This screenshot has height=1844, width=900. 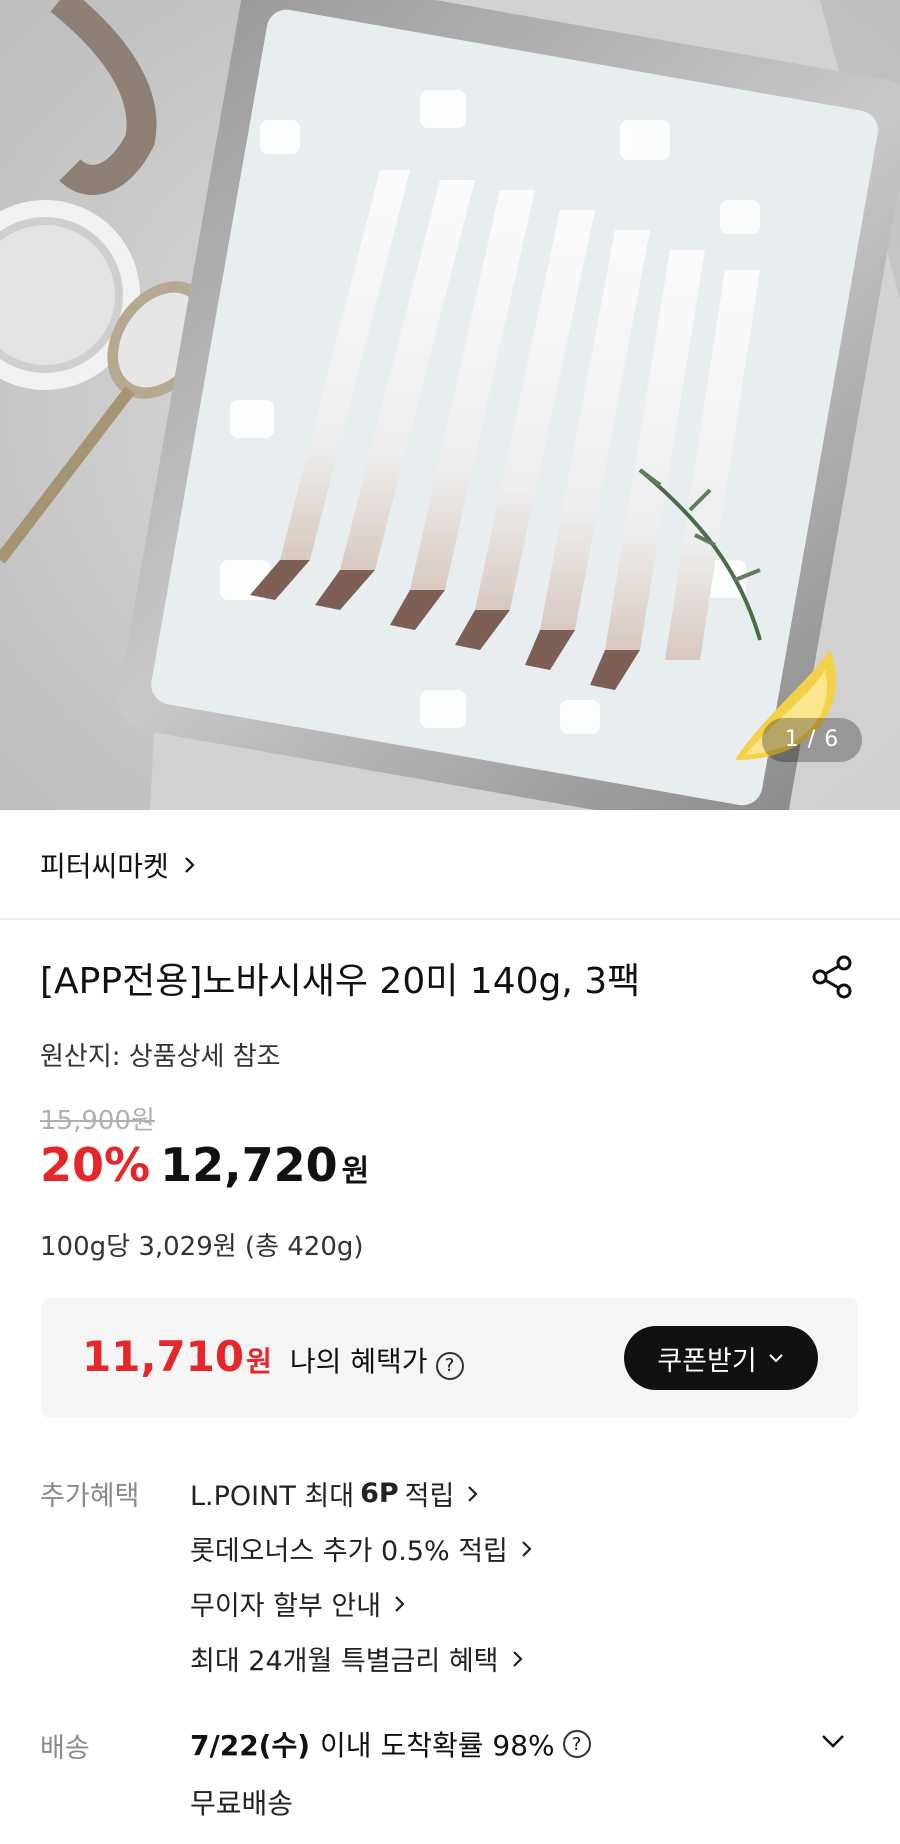 What do you see at coordinates (344, 1661) in the screenshot?
I see `benefit-item-label: 최대 24개월 특별금리 혜택` at bounding box center [344, 1661].